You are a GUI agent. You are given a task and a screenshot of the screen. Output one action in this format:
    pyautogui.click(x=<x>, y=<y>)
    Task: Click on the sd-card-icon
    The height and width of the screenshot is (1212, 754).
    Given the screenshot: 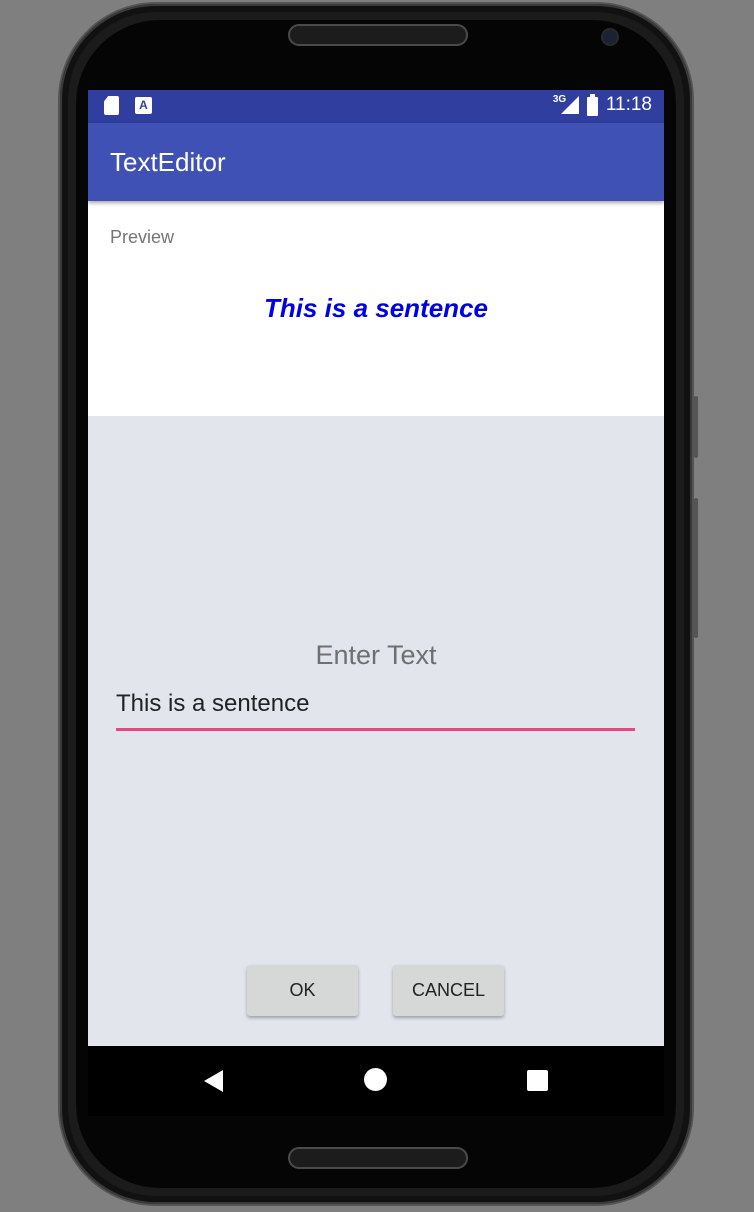 What is the action you would take?
    pyautogui.click(x=111, y=105)
    